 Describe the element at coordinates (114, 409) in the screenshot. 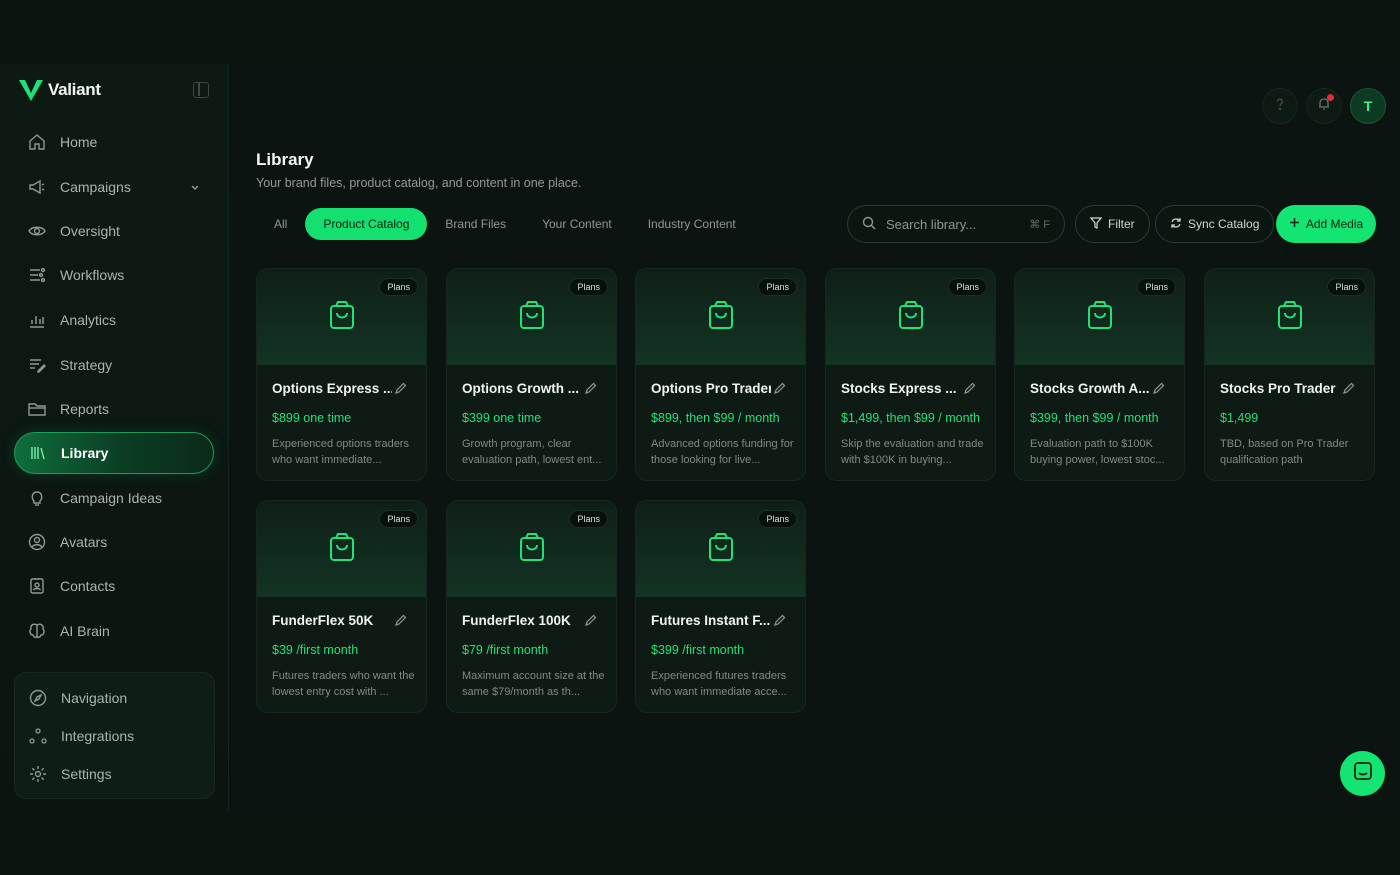

I see `sidebar-item-reports: Reports` at that location.